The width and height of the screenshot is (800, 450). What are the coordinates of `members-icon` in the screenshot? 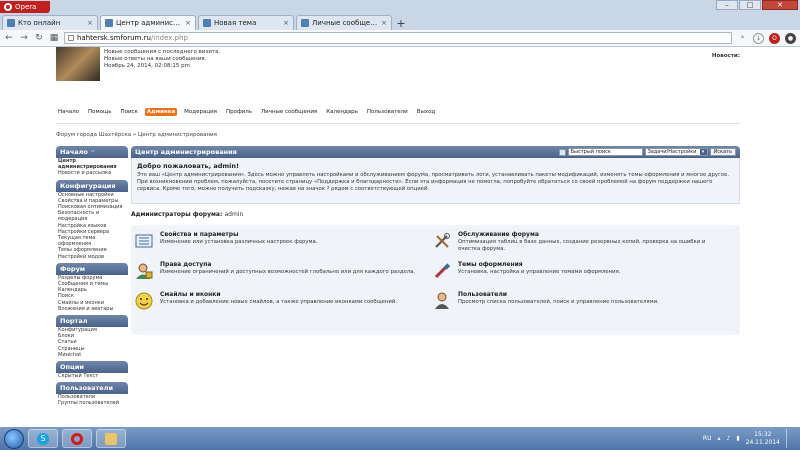 It's located at (442, 300).